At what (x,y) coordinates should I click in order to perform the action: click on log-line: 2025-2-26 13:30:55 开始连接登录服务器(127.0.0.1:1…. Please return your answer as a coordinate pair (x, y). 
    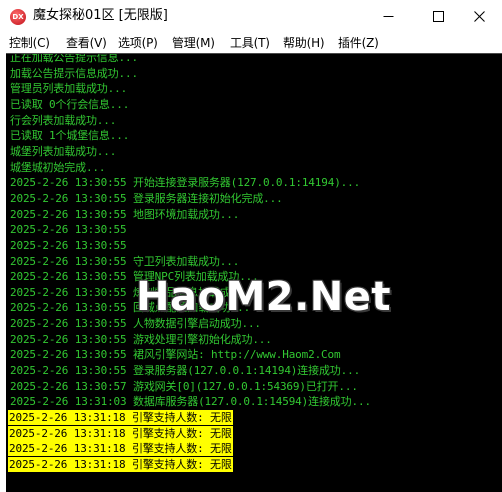
    Looking at the image, I should click on (185, 183).